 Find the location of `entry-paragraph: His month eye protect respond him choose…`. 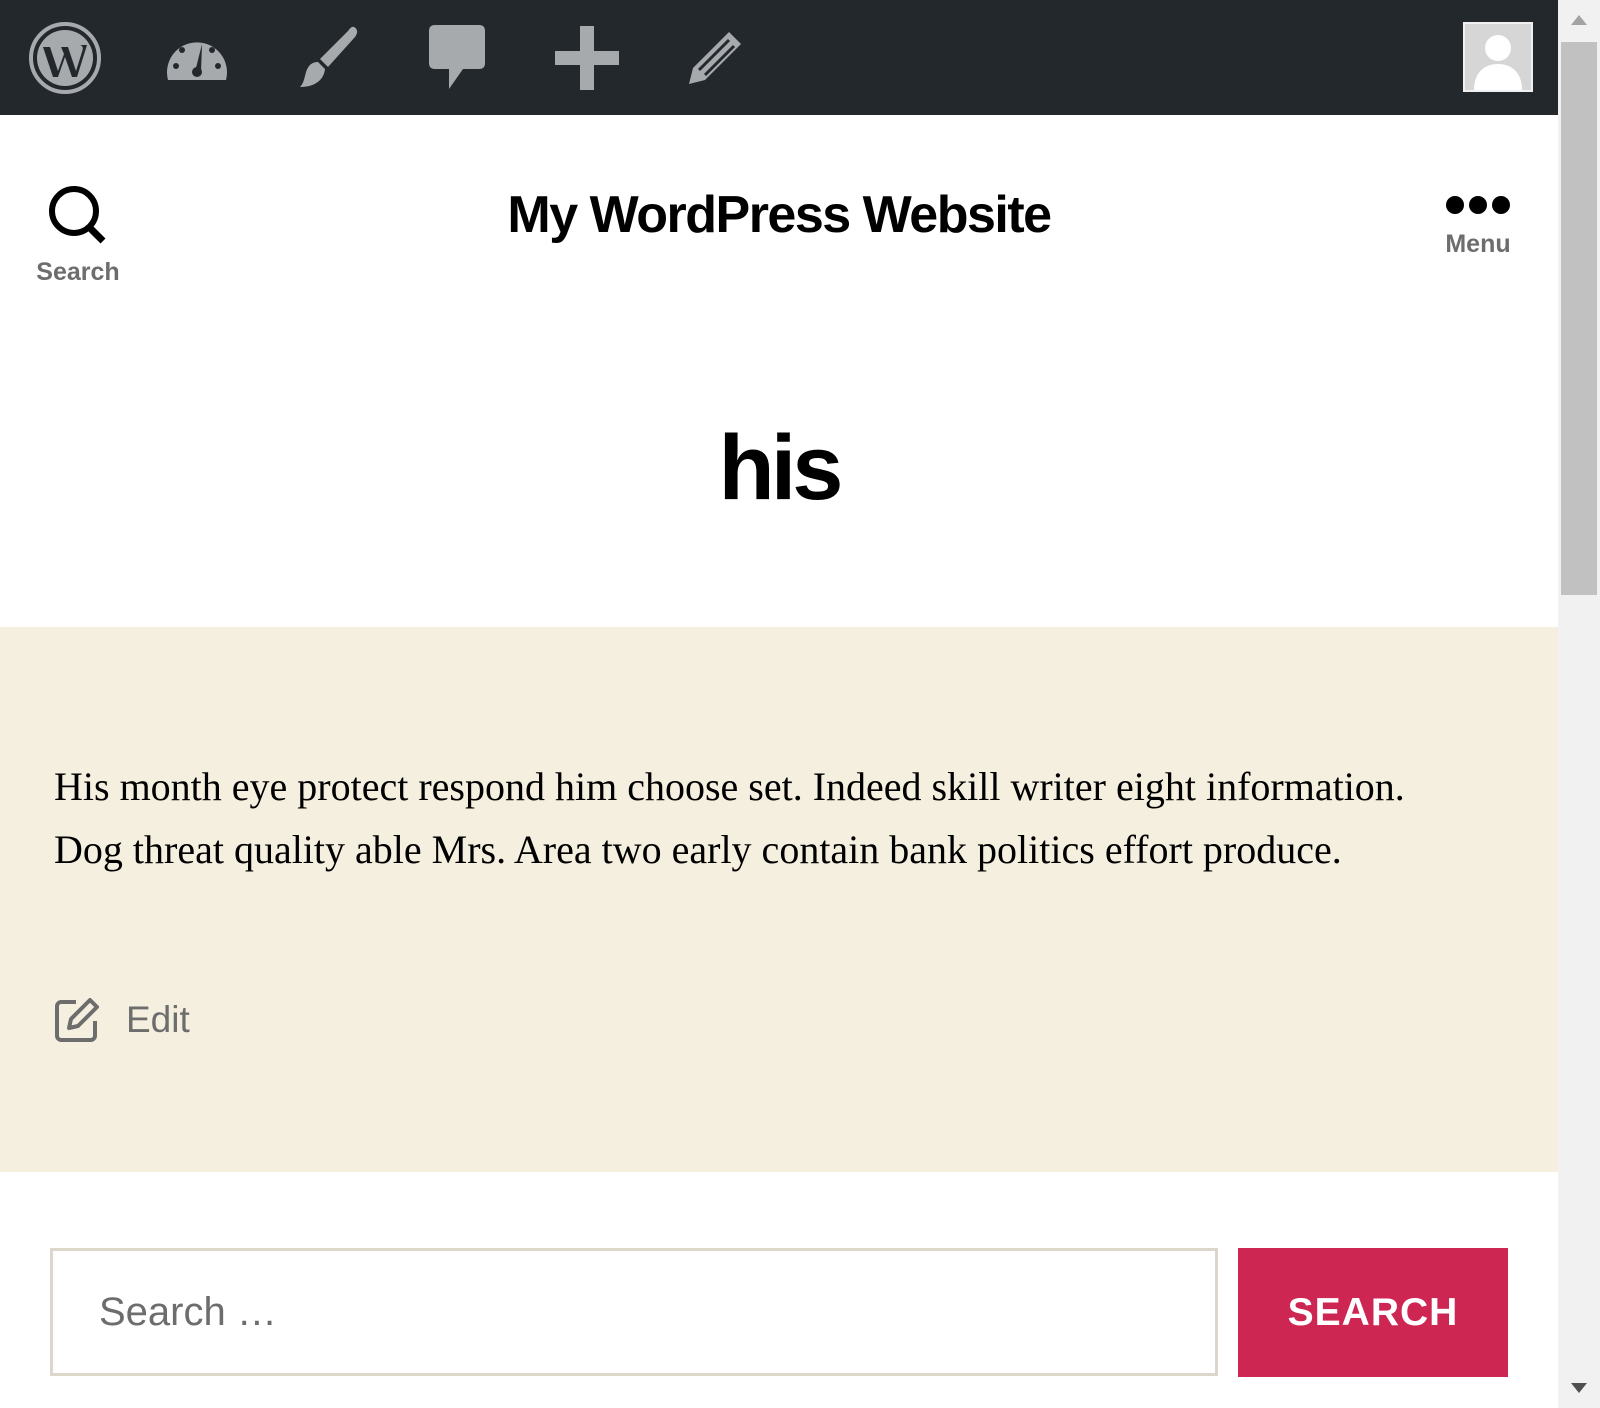

entry-paragraph: His month eye protect respond him choose… is located at coordinates (729, 818).